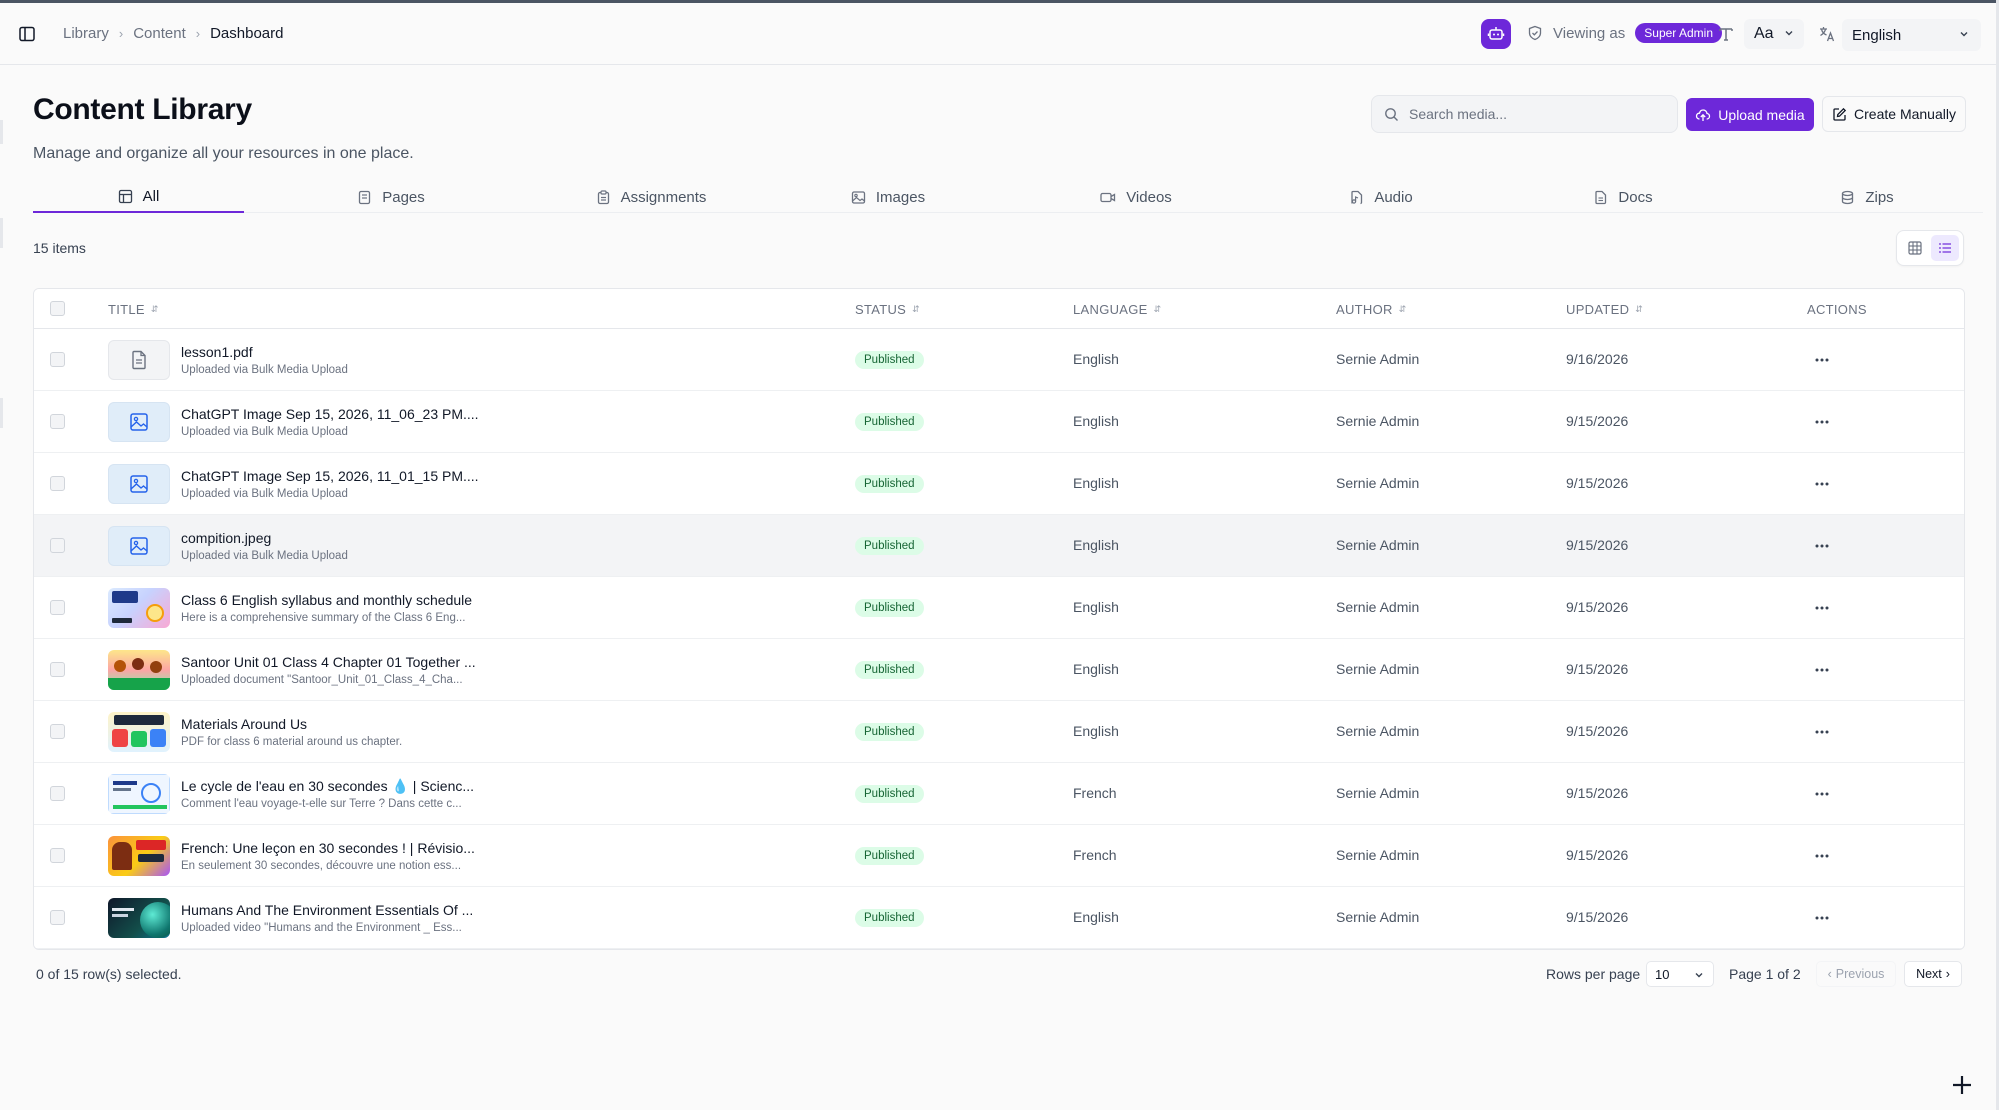 The image size is (1999, 1110). I want to click on plus-icon, so click(1962, 1085).